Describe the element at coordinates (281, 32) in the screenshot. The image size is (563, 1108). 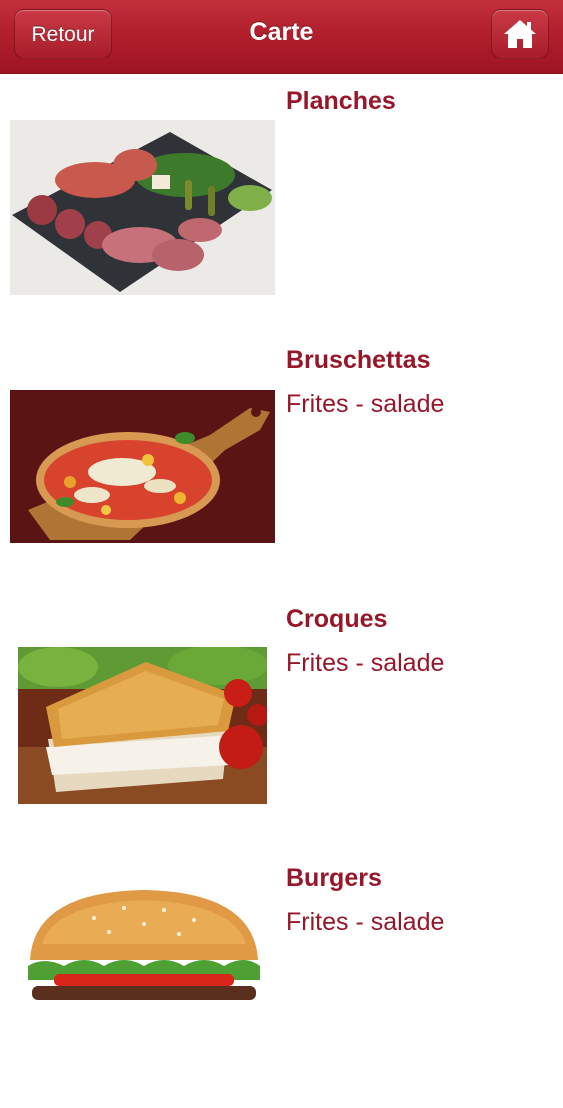
I see `page-title: Carte` at that location.